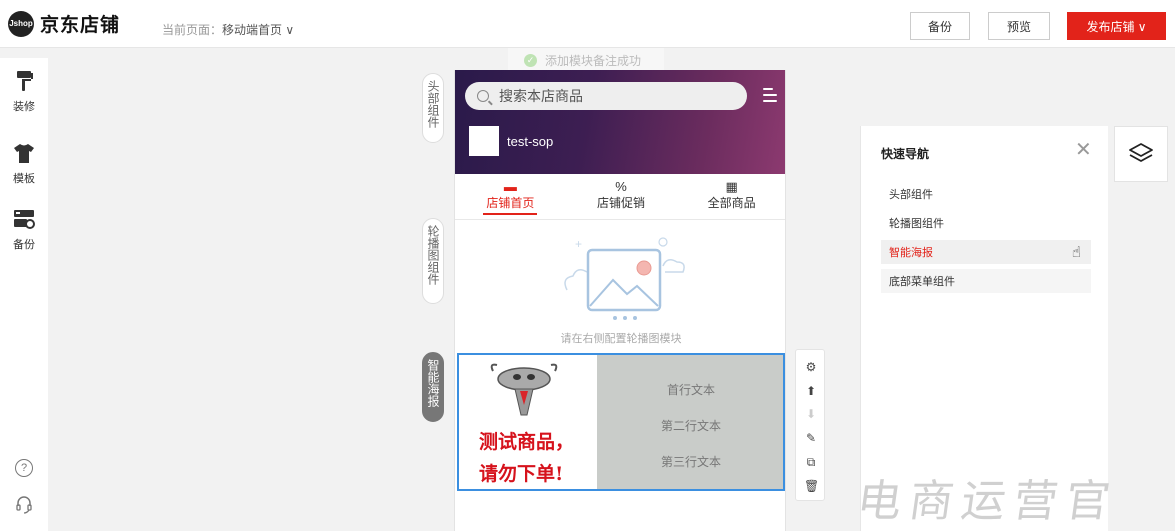 The width and height of the screenshot is (1175, 531). What do you see at coordinates (24, 505) in the screenshot?
I see `headset-icon` at bounding box center [24, 505].